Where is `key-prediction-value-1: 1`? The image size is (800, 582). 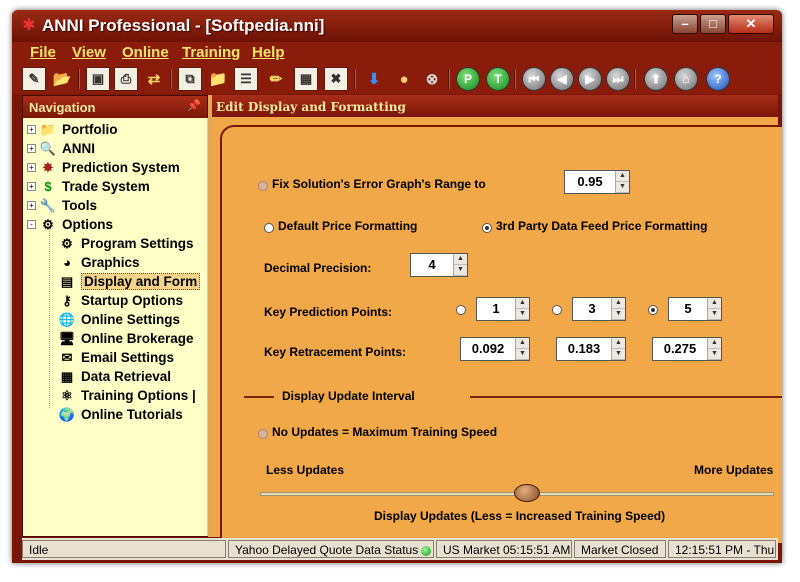
key-prediction-value-1: 1 is located at coordinates (496, 309).